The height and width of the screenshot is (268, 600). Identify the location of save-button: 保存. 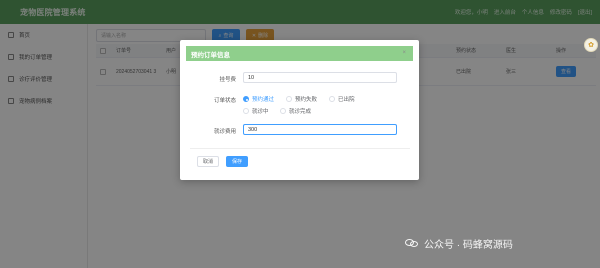
(237, 161).